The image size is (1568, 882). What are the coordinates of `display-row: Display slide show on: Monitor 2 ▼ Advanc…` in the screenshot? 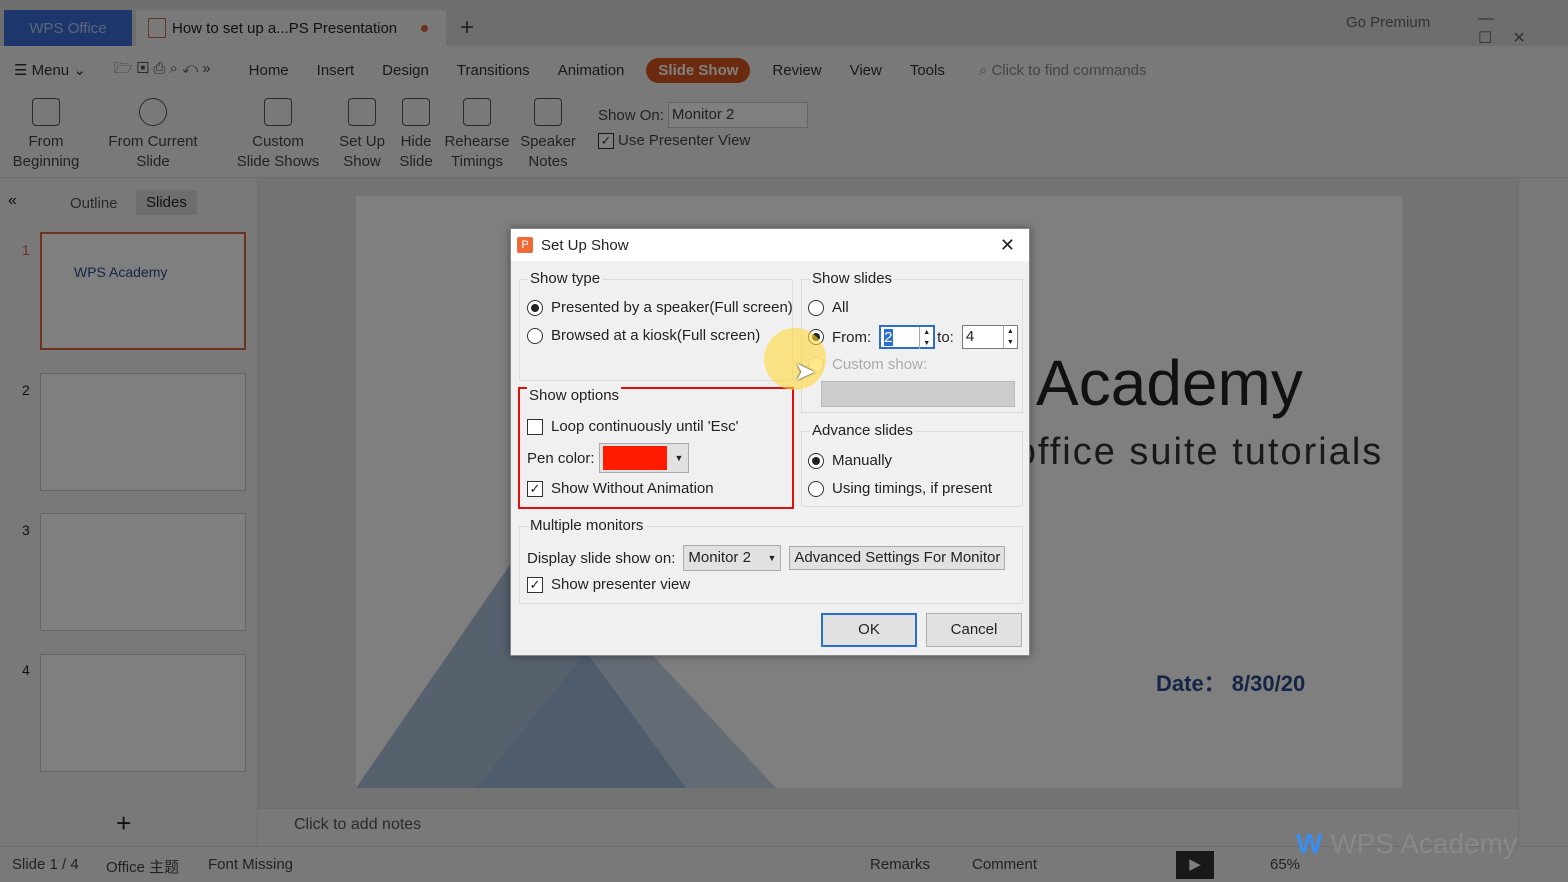 It's located at (766, 558).